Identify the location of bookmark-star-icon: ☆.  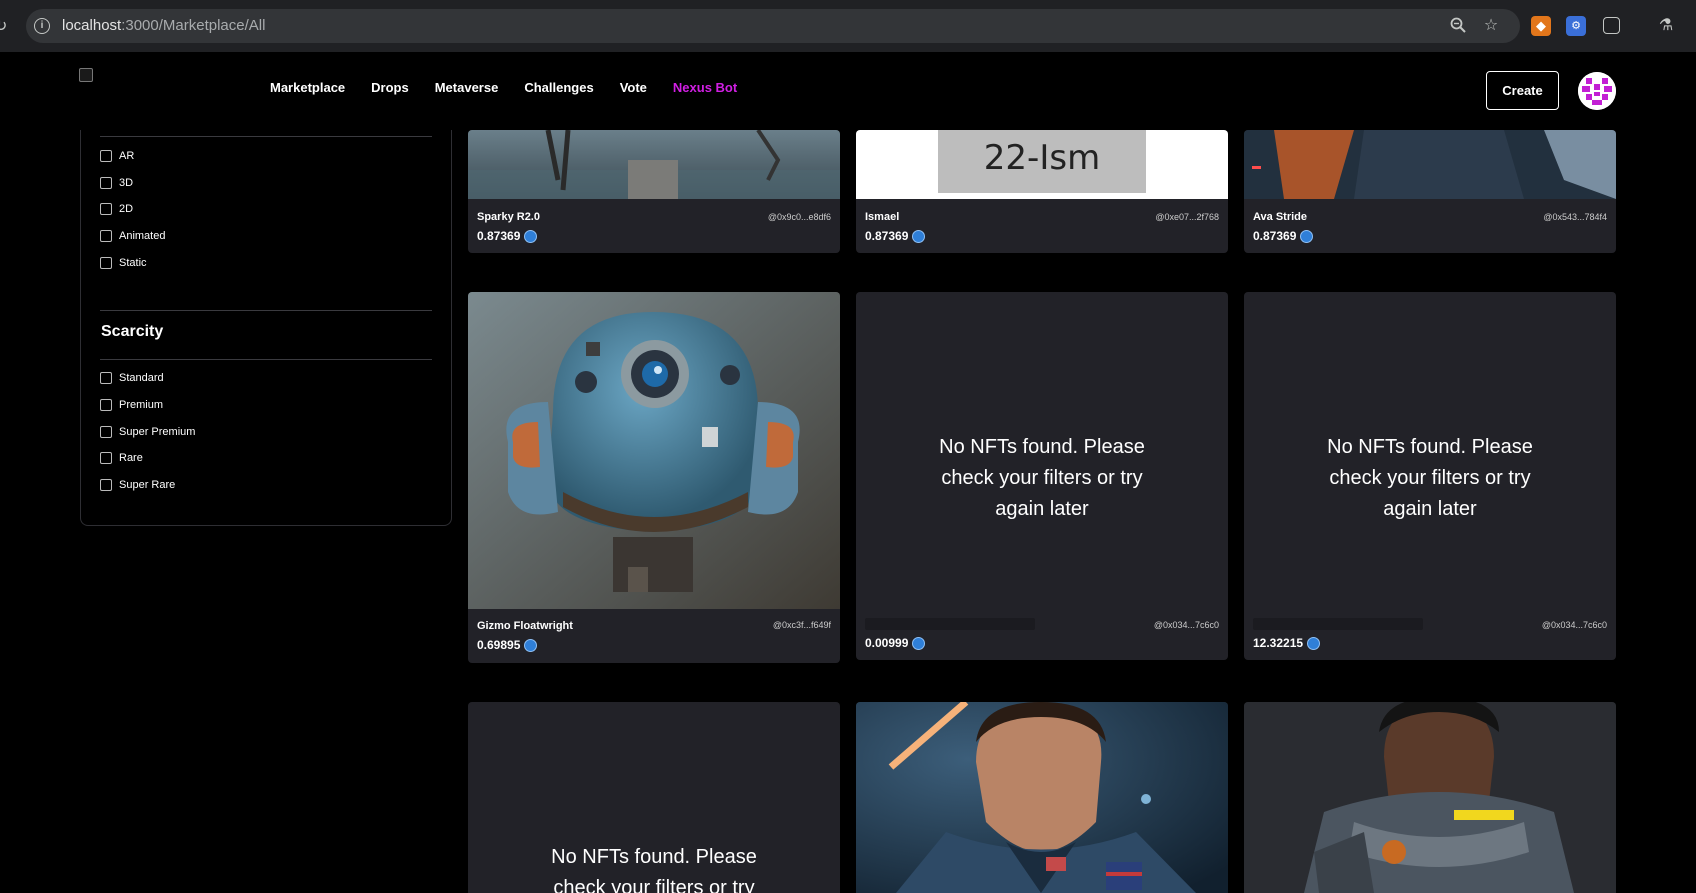
(1491, 26).